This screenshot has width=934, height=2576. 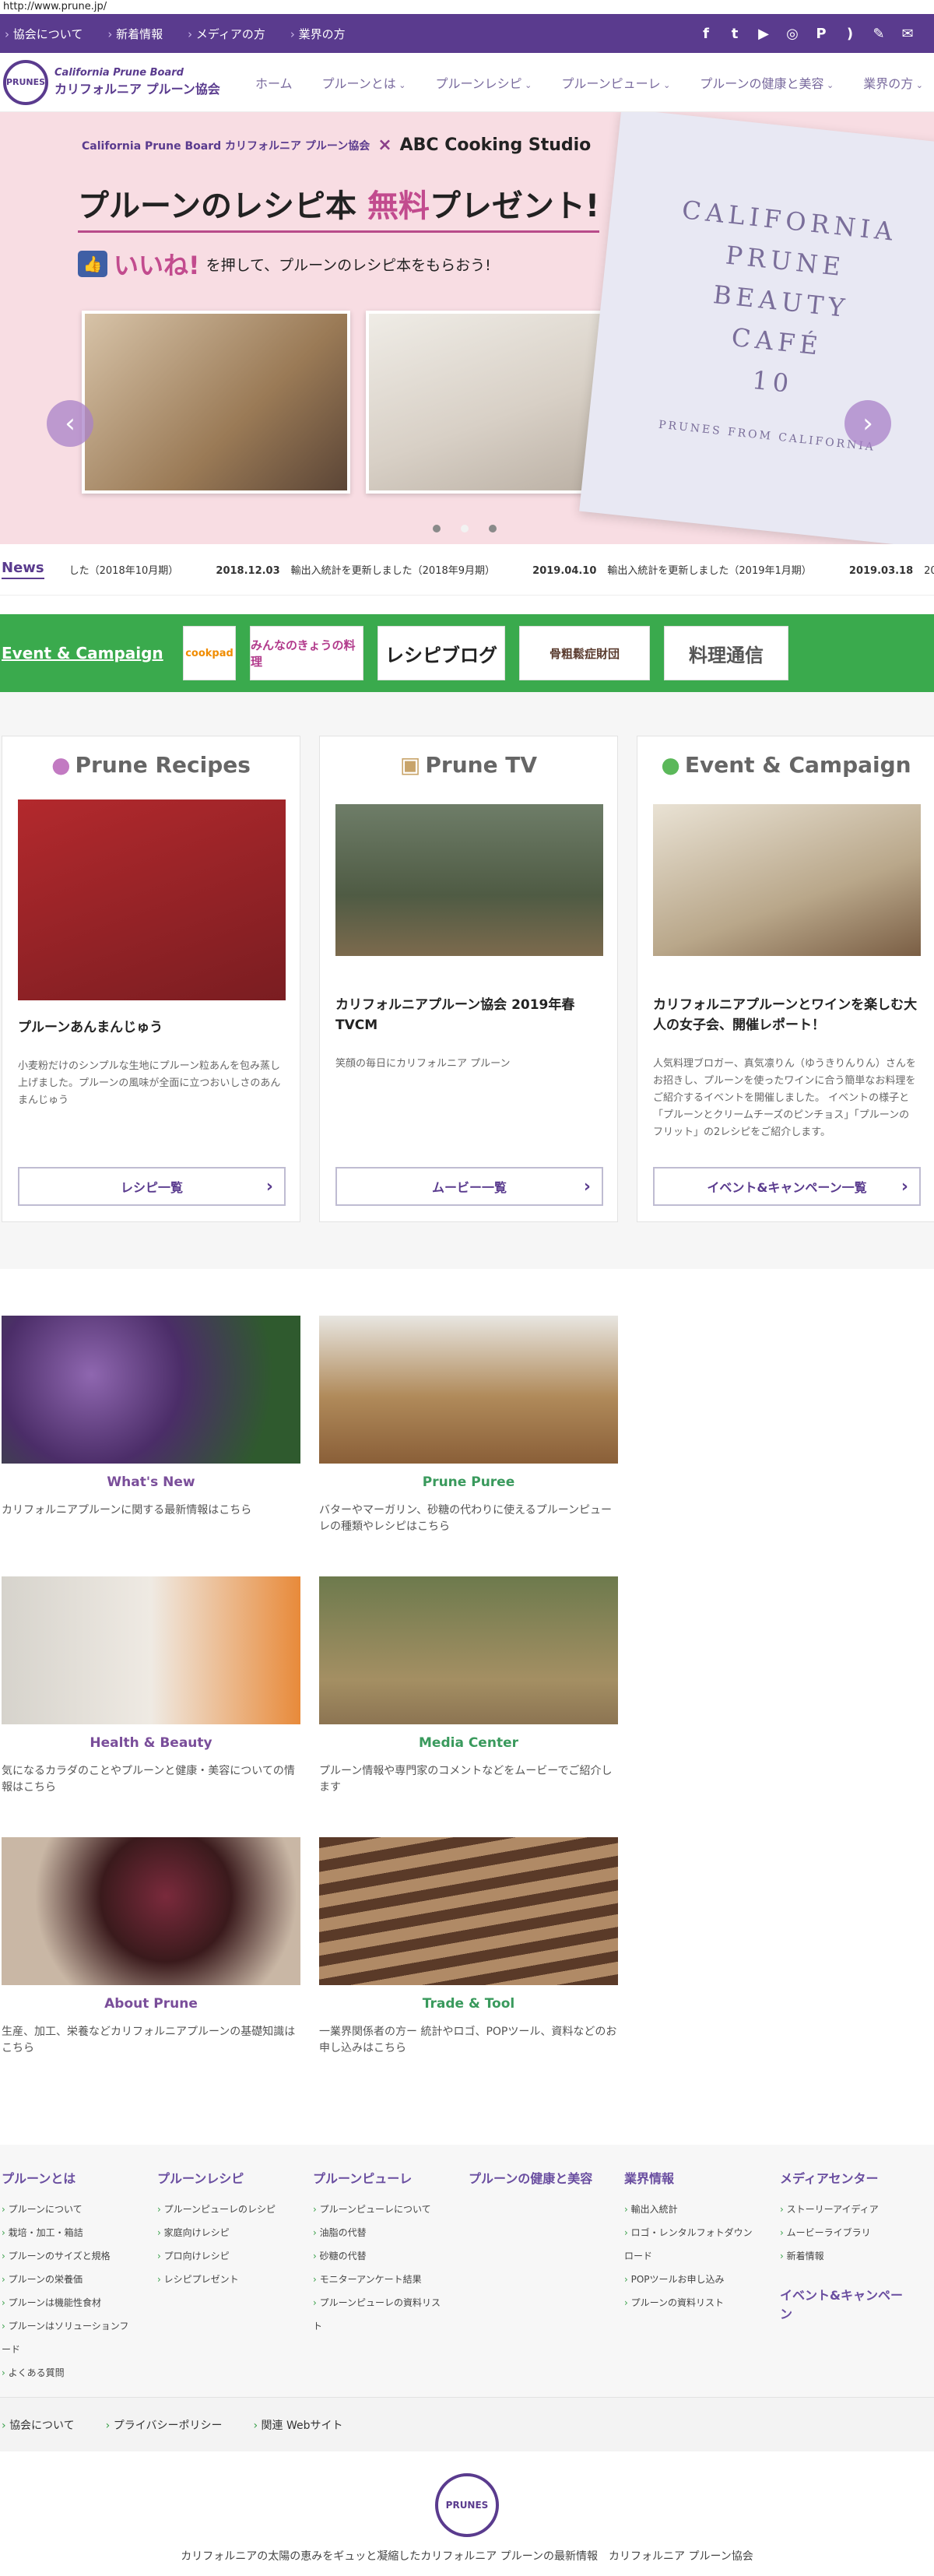 What do you see at coordinates (690, 2209) in the screenshot?
I see `footer-link: 輸出入統計` at bounding box center [690, 2209].